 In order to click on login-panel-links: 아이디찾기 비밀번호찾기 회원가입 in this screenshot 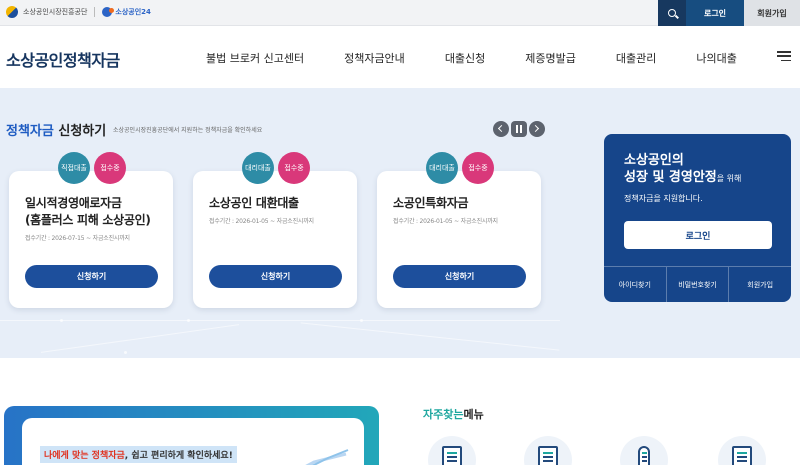, I will do `click(697, 284)`.